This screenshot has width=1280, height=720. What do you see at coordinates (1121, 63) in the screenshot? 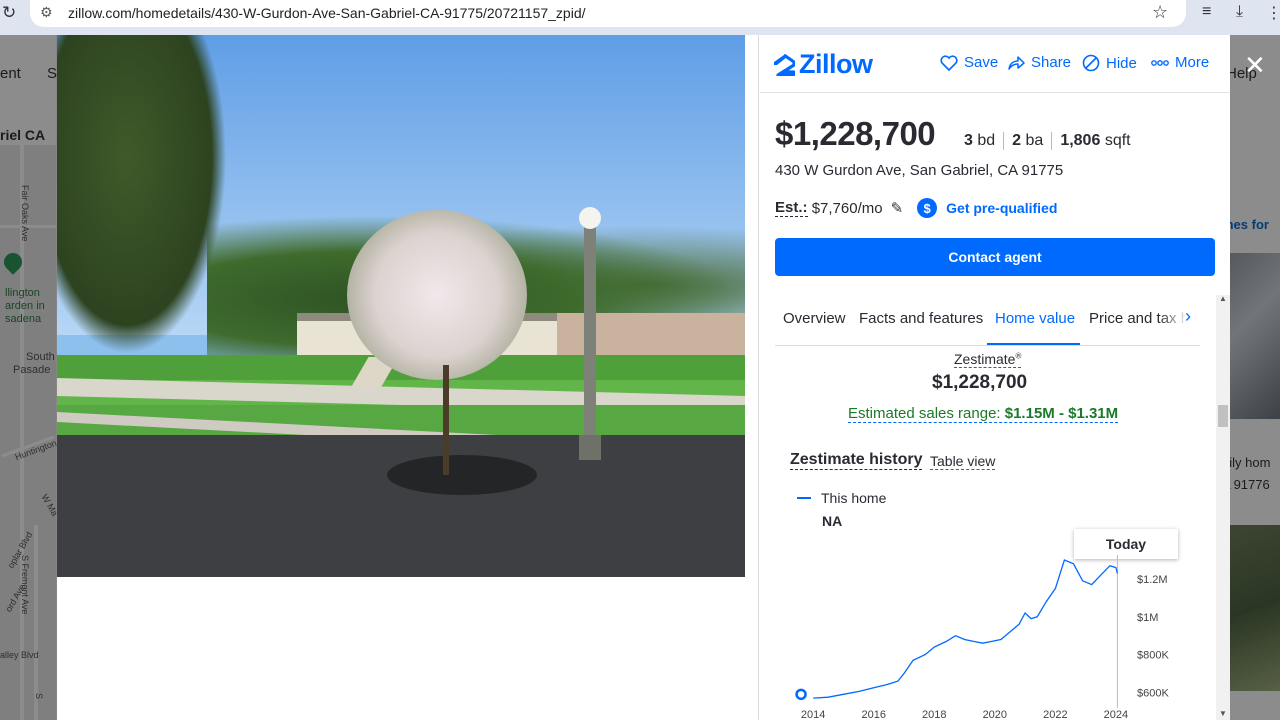
I see `hide-label: Hide` at bounding box center [1121, 63].